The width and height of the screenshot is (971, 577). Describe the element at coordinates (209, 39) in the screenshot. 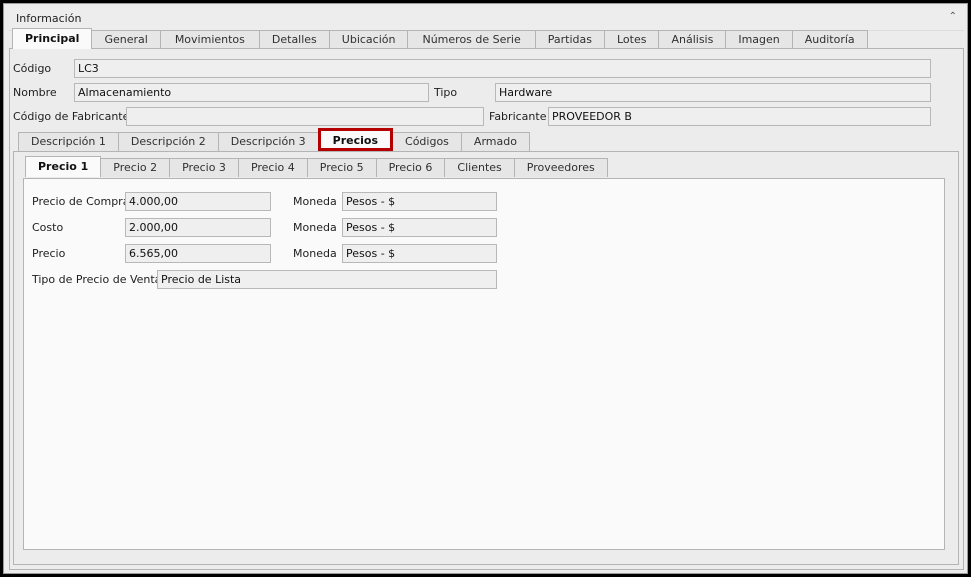

I see `tab-movimientos: Movimientos` at that location.